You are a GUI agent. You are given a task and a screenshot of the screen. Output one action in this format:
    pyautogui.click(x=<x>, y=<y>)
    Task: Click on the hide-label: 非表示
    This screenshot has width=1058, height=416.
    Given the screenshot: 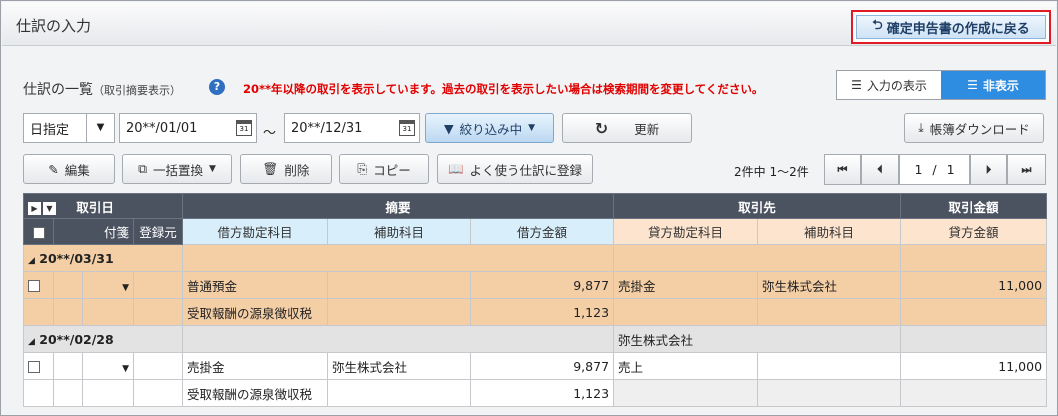 What is the action you would take?
    pyautogui.click(x=1000, y=85)
    